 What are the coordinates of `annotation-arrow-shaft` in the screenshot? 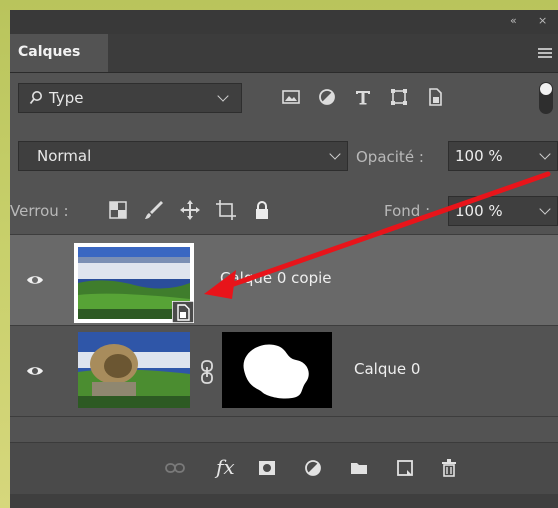 It's located at (388, 230).